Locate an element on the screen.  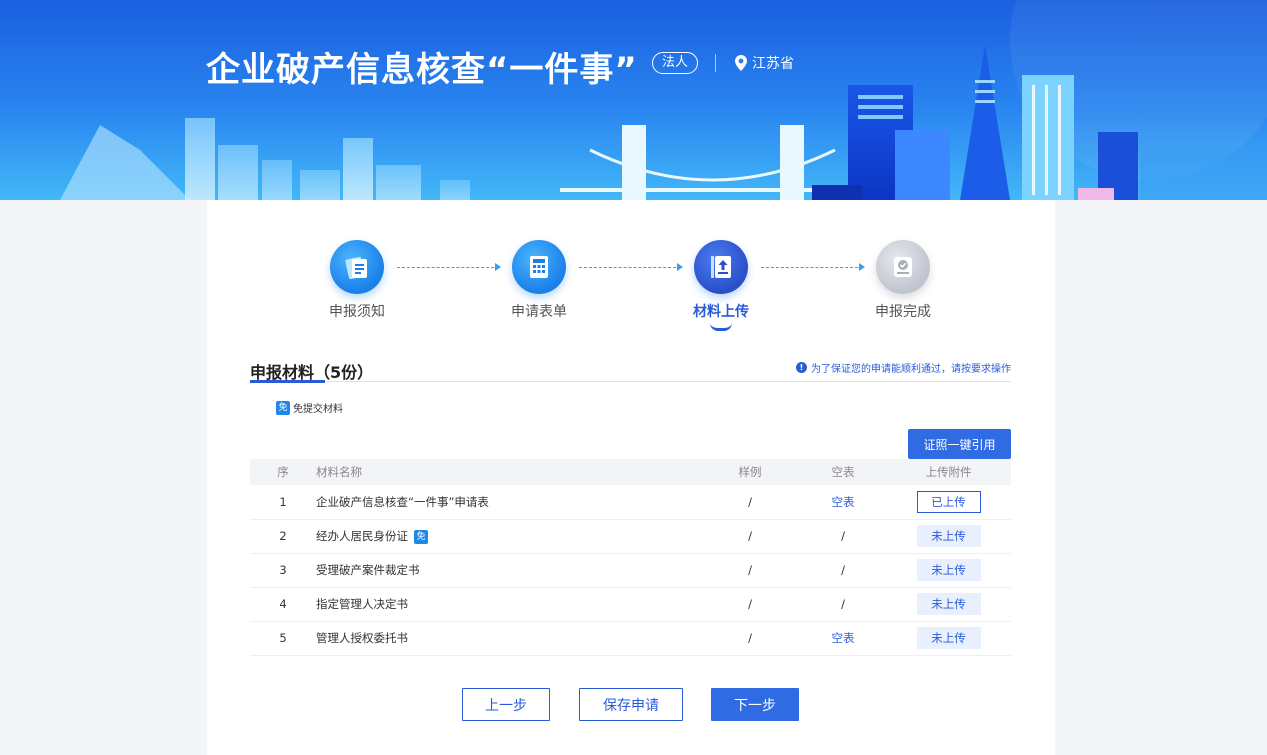
table-row: 2 经办人居民身份证免 / / 未上传 is located at coordinates (630, 536).